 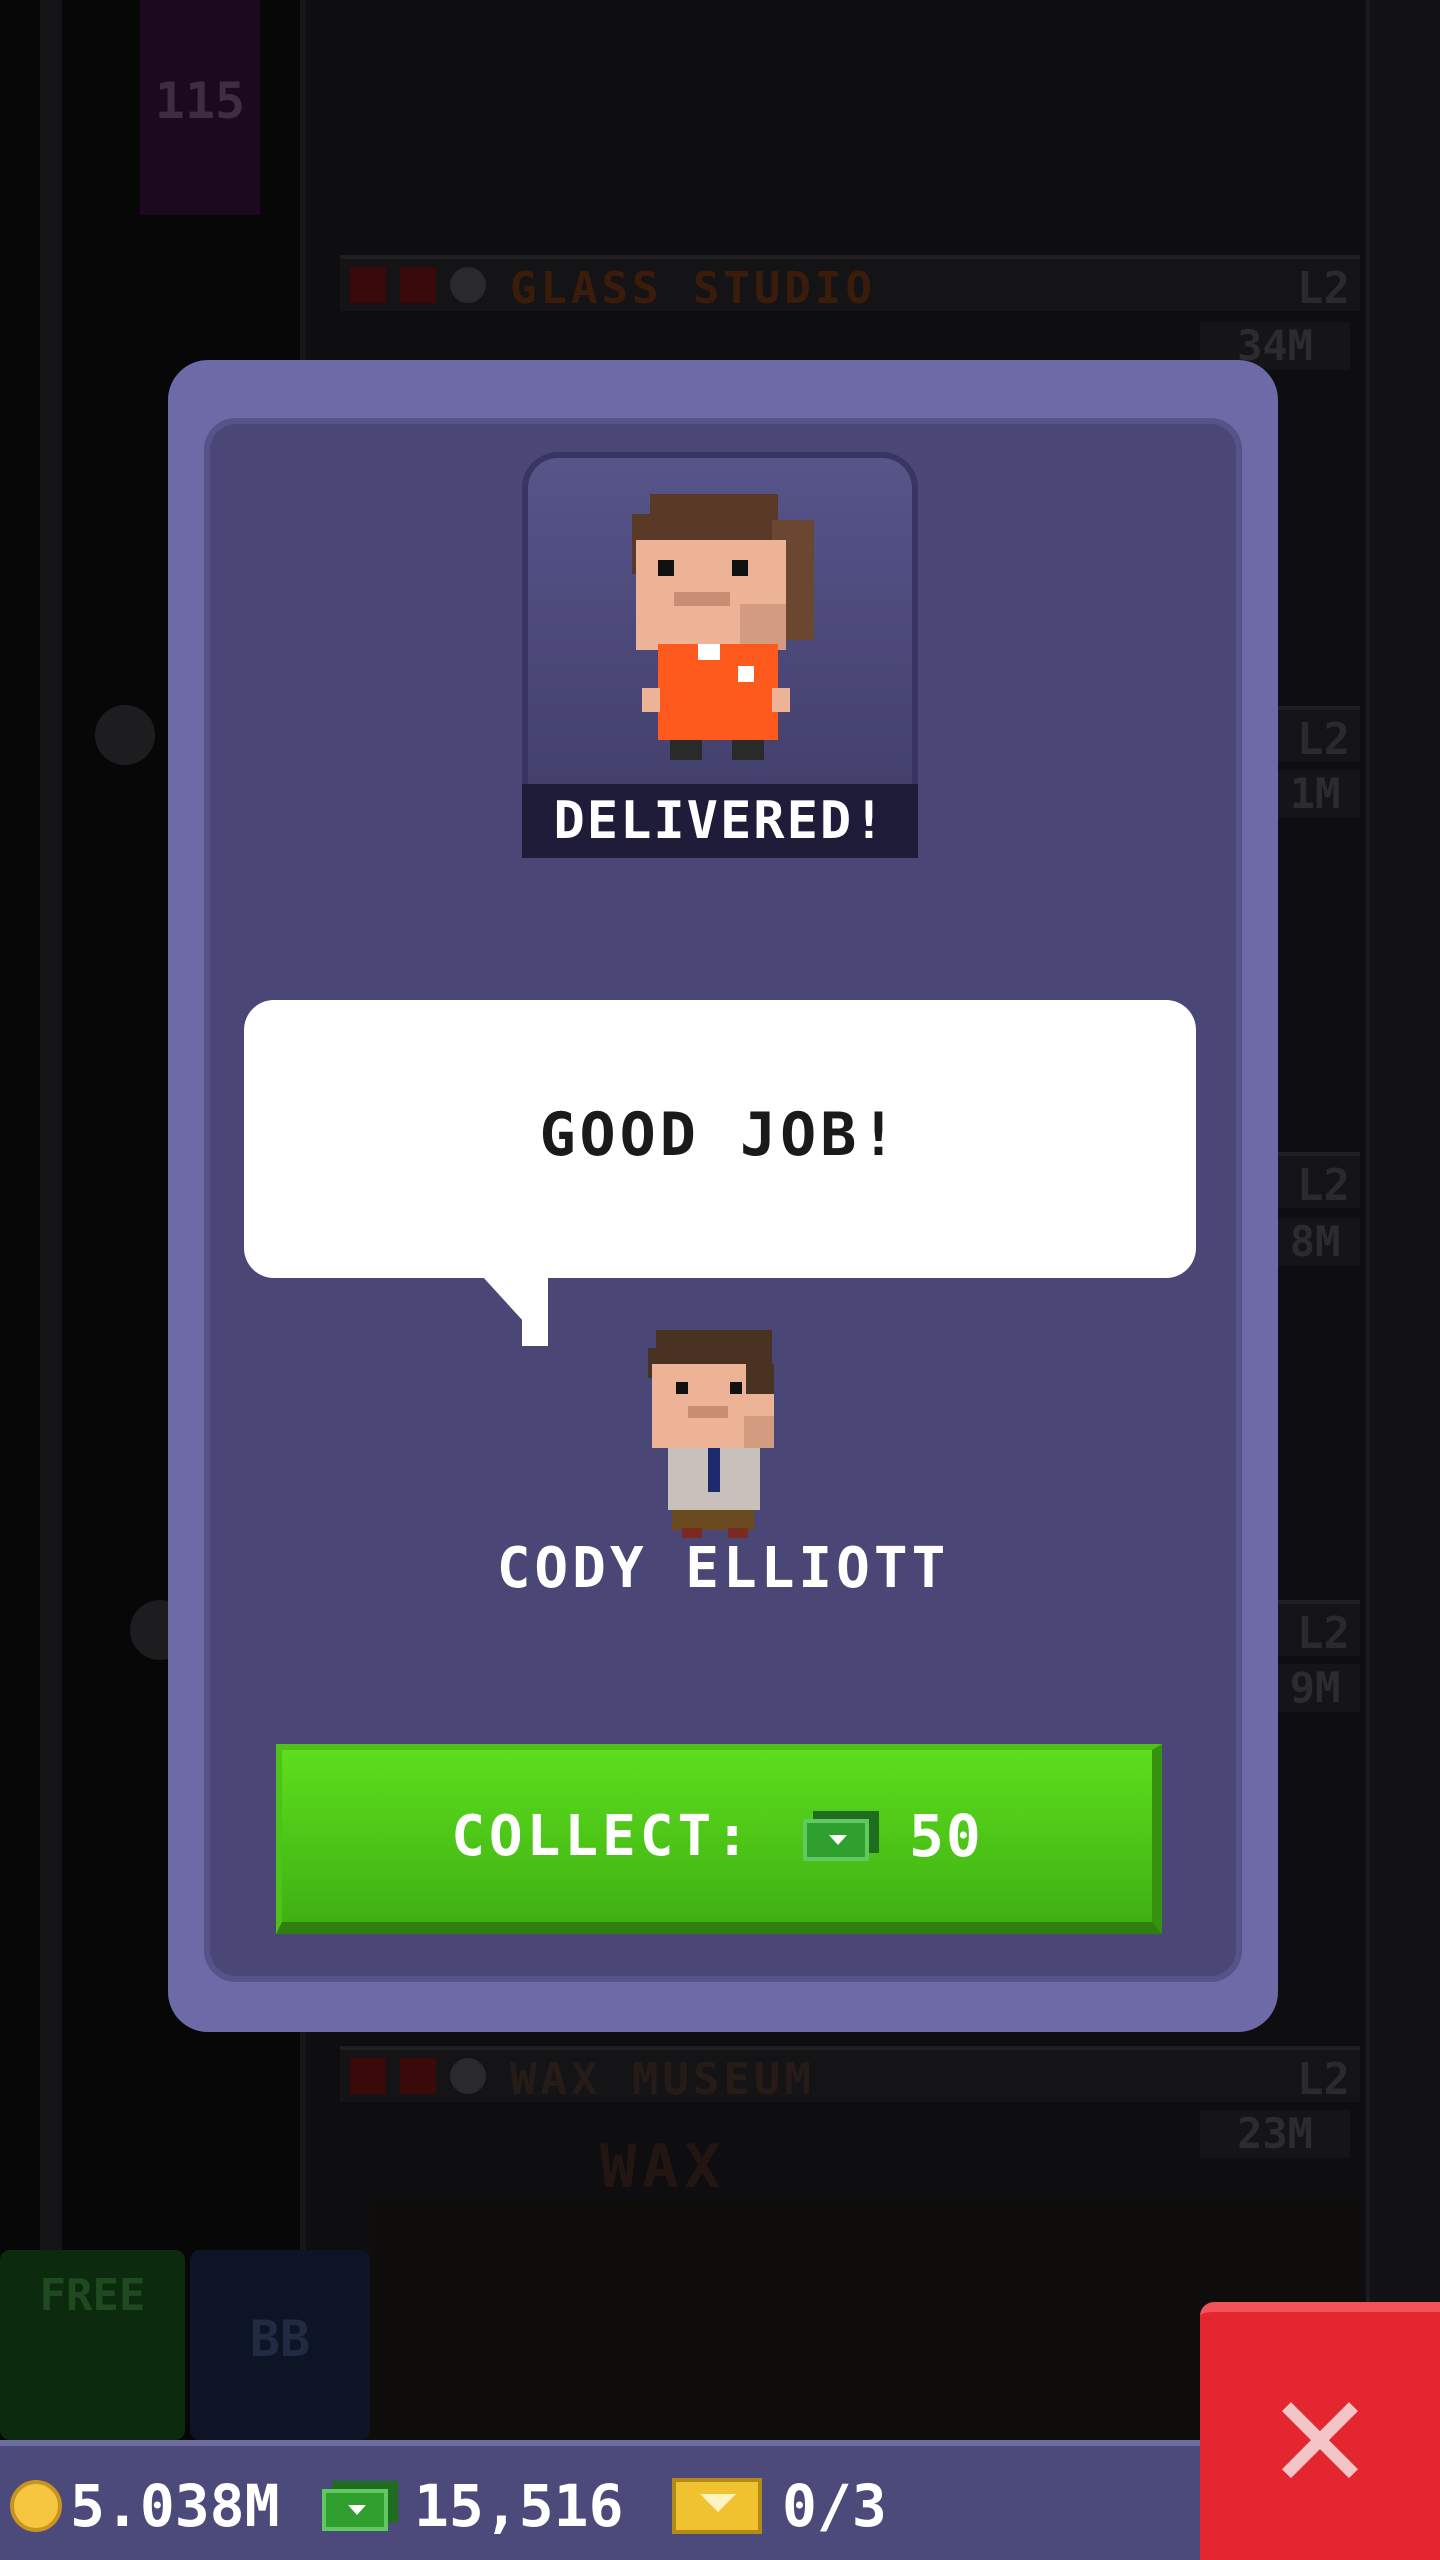 What do you see at coordinates (834, 2506) in the screenshot?
I see `tickets-value: 0/3` at bounding box center [834, 2506].